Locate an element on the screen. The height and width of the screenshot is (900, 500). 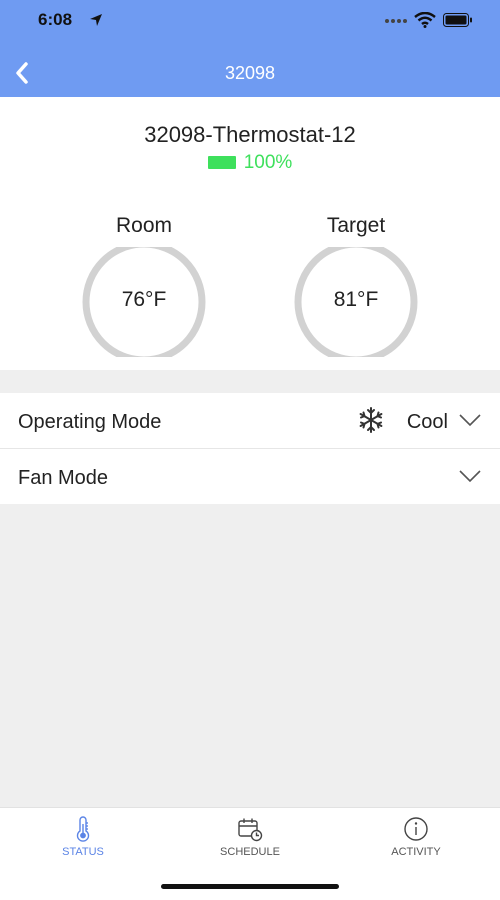
page-title: 32098 is located at coordinates (250, 73).